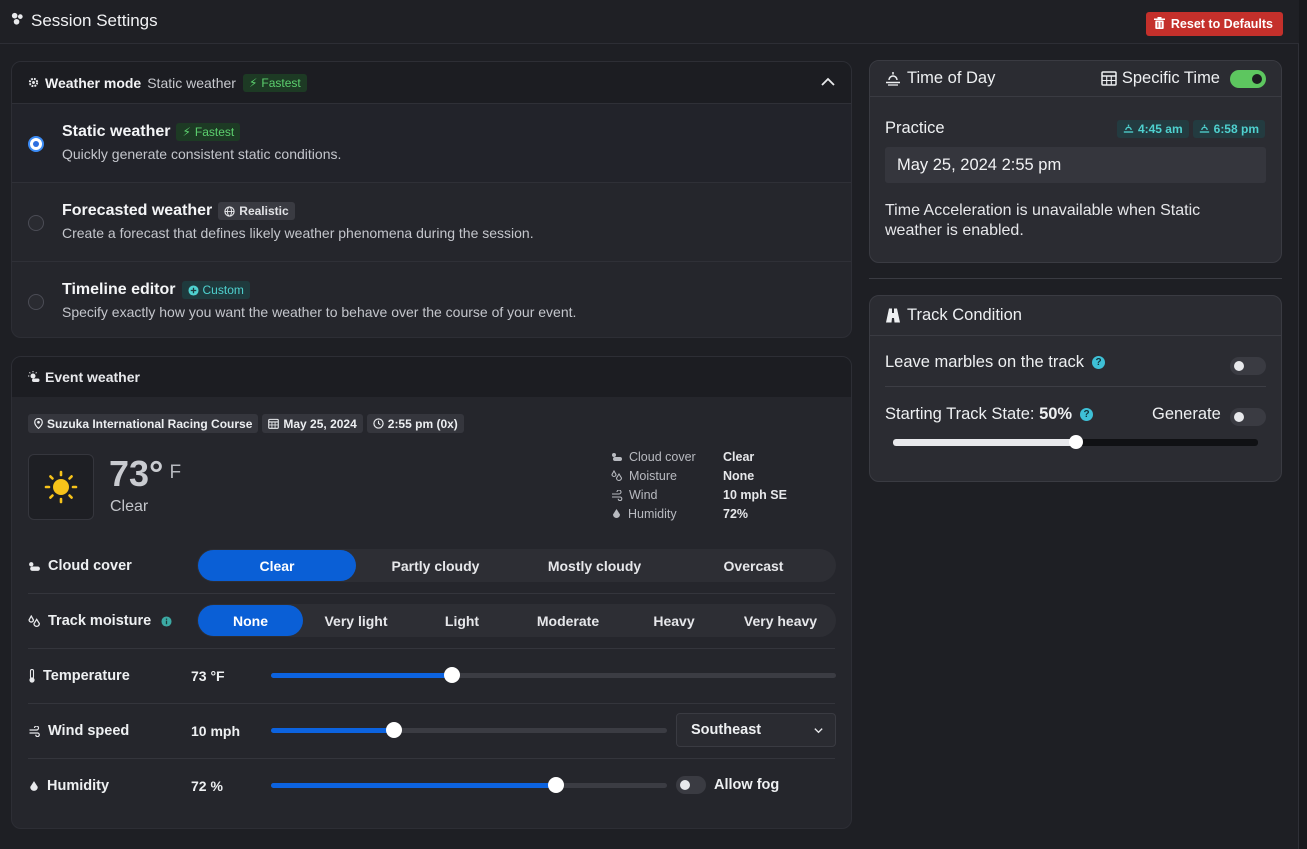 The height and width of the screenshot is (849, 1307). Describe the element at coordinates (193, 290) in the screenshot. I see `plus-circle-icon` at that location.